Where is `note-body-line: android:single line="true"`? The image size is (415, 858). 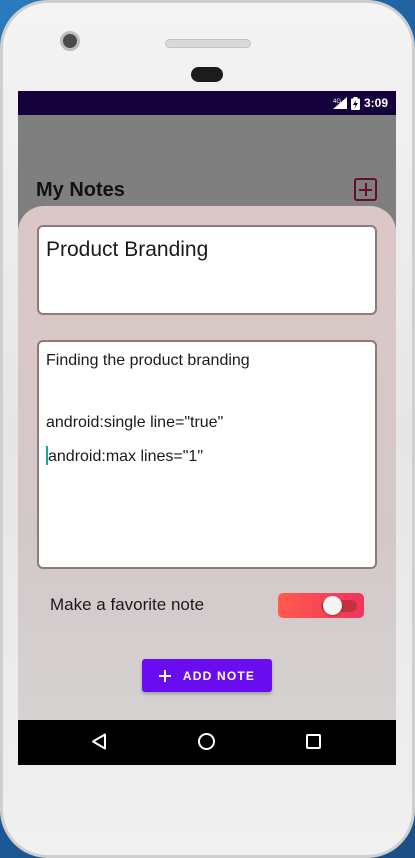 note-body-line: android:single line="true" is located at coordinates (135, 422).